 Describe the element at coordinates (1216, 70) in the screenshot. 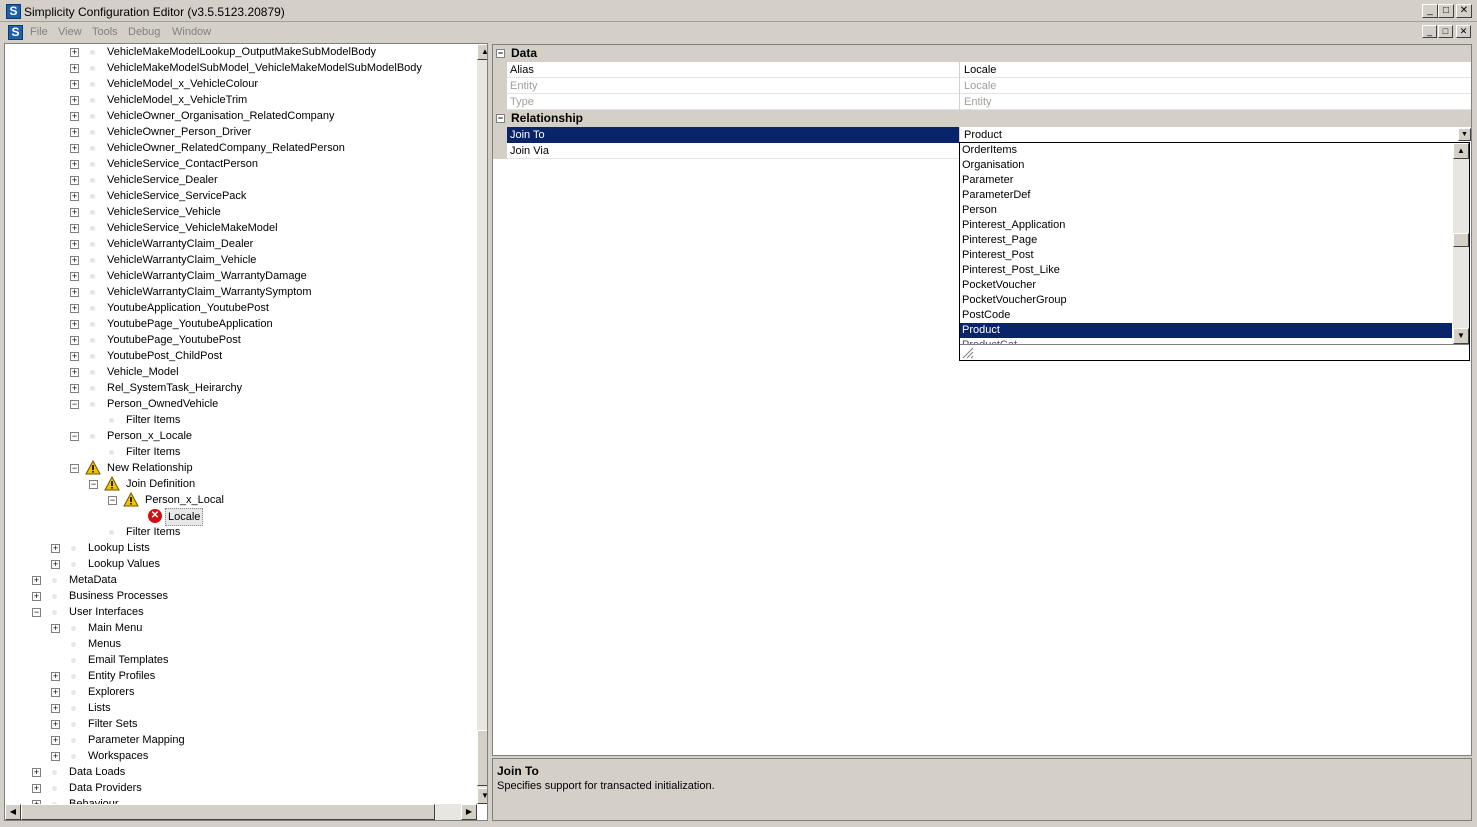

I see `prop-value: Locale` at that location.